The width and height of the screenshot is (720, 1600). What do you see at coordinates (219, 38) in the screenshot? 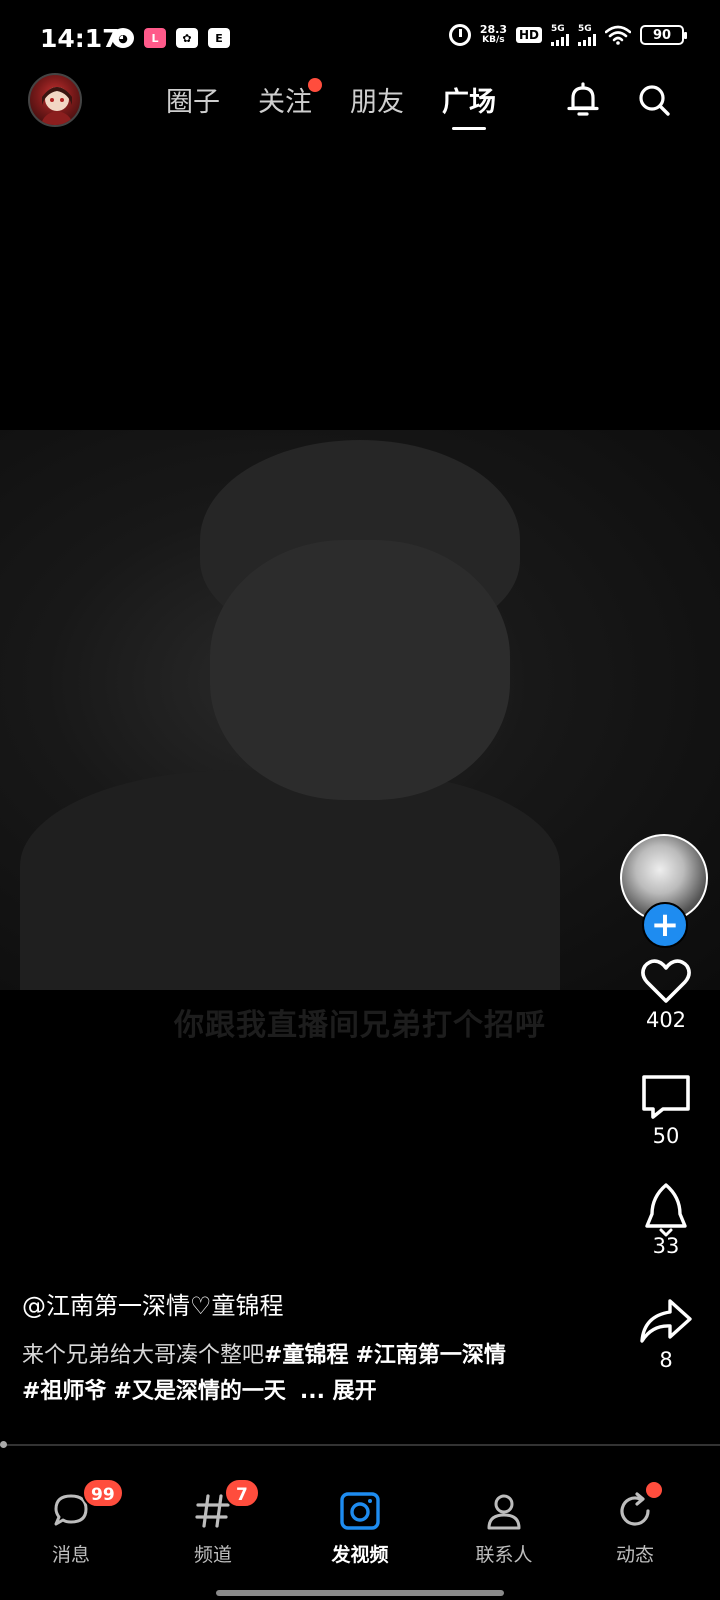
I see `browser-app-icon: E` at bounding box center [219, 38].